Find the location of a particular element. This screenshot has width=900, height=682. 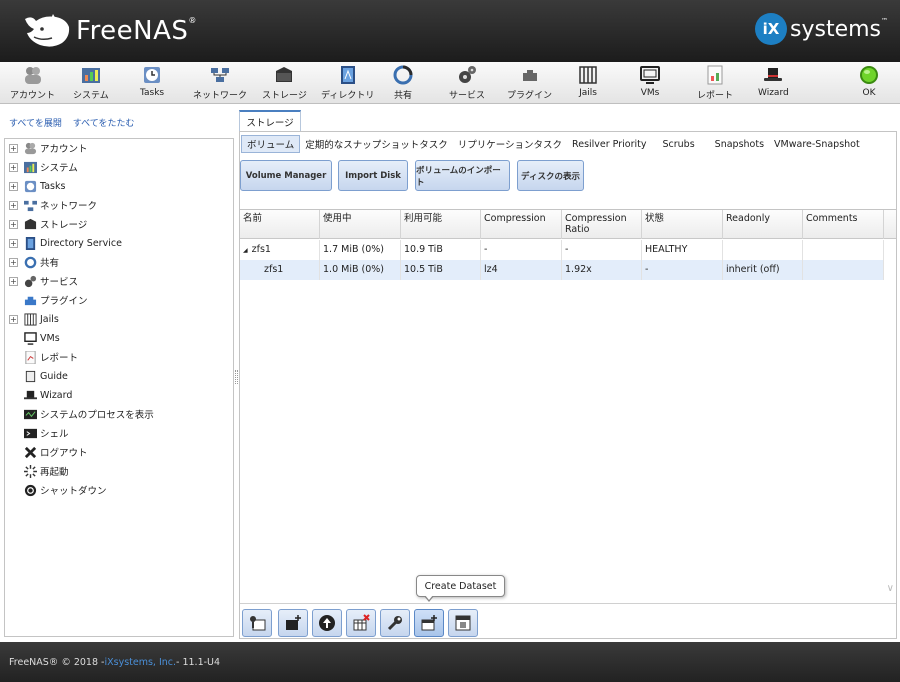

wrench-icon is located at coordinates (394, 623).